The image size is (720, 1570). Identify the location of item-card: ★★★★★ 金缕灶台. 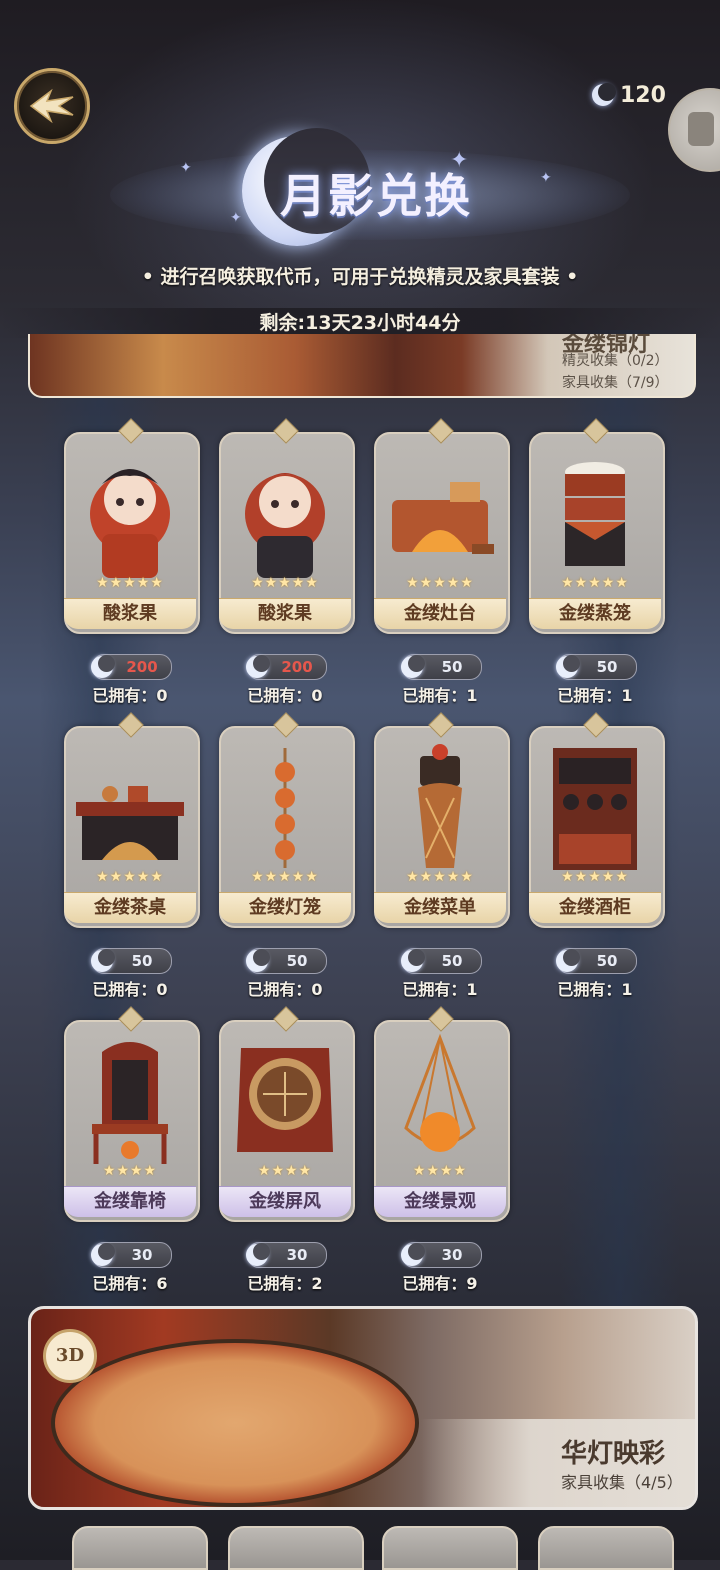
(442, 526).